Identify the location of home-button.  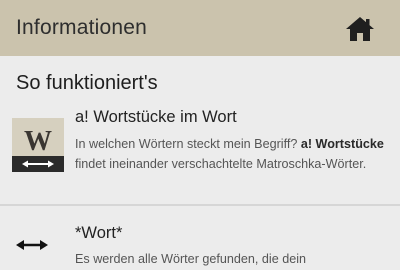
(360, 29).